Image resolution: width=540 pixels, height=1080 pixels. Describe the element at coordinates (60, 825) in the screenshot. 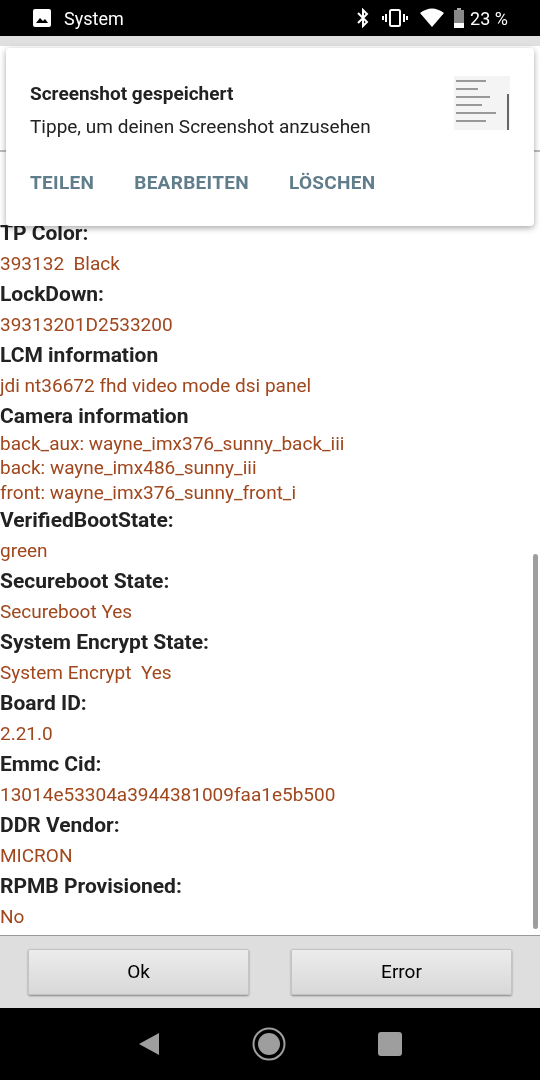

I see `info-label: DDR Vendor:` at that location.